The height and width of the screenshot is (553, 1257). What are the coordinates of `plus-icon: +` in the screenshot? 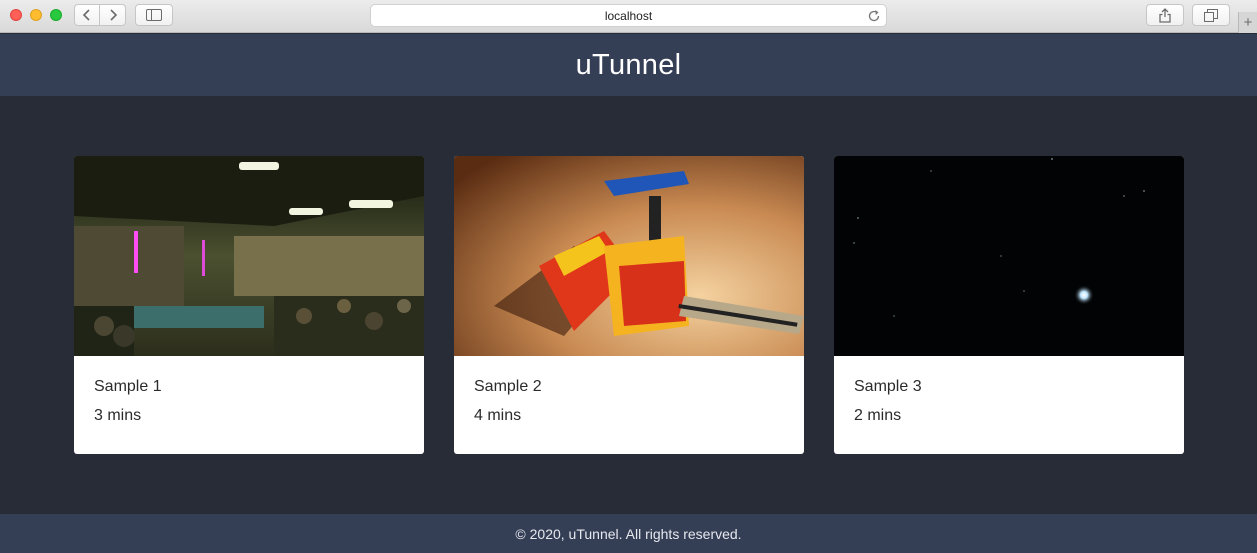 It's located at (1248, 22).